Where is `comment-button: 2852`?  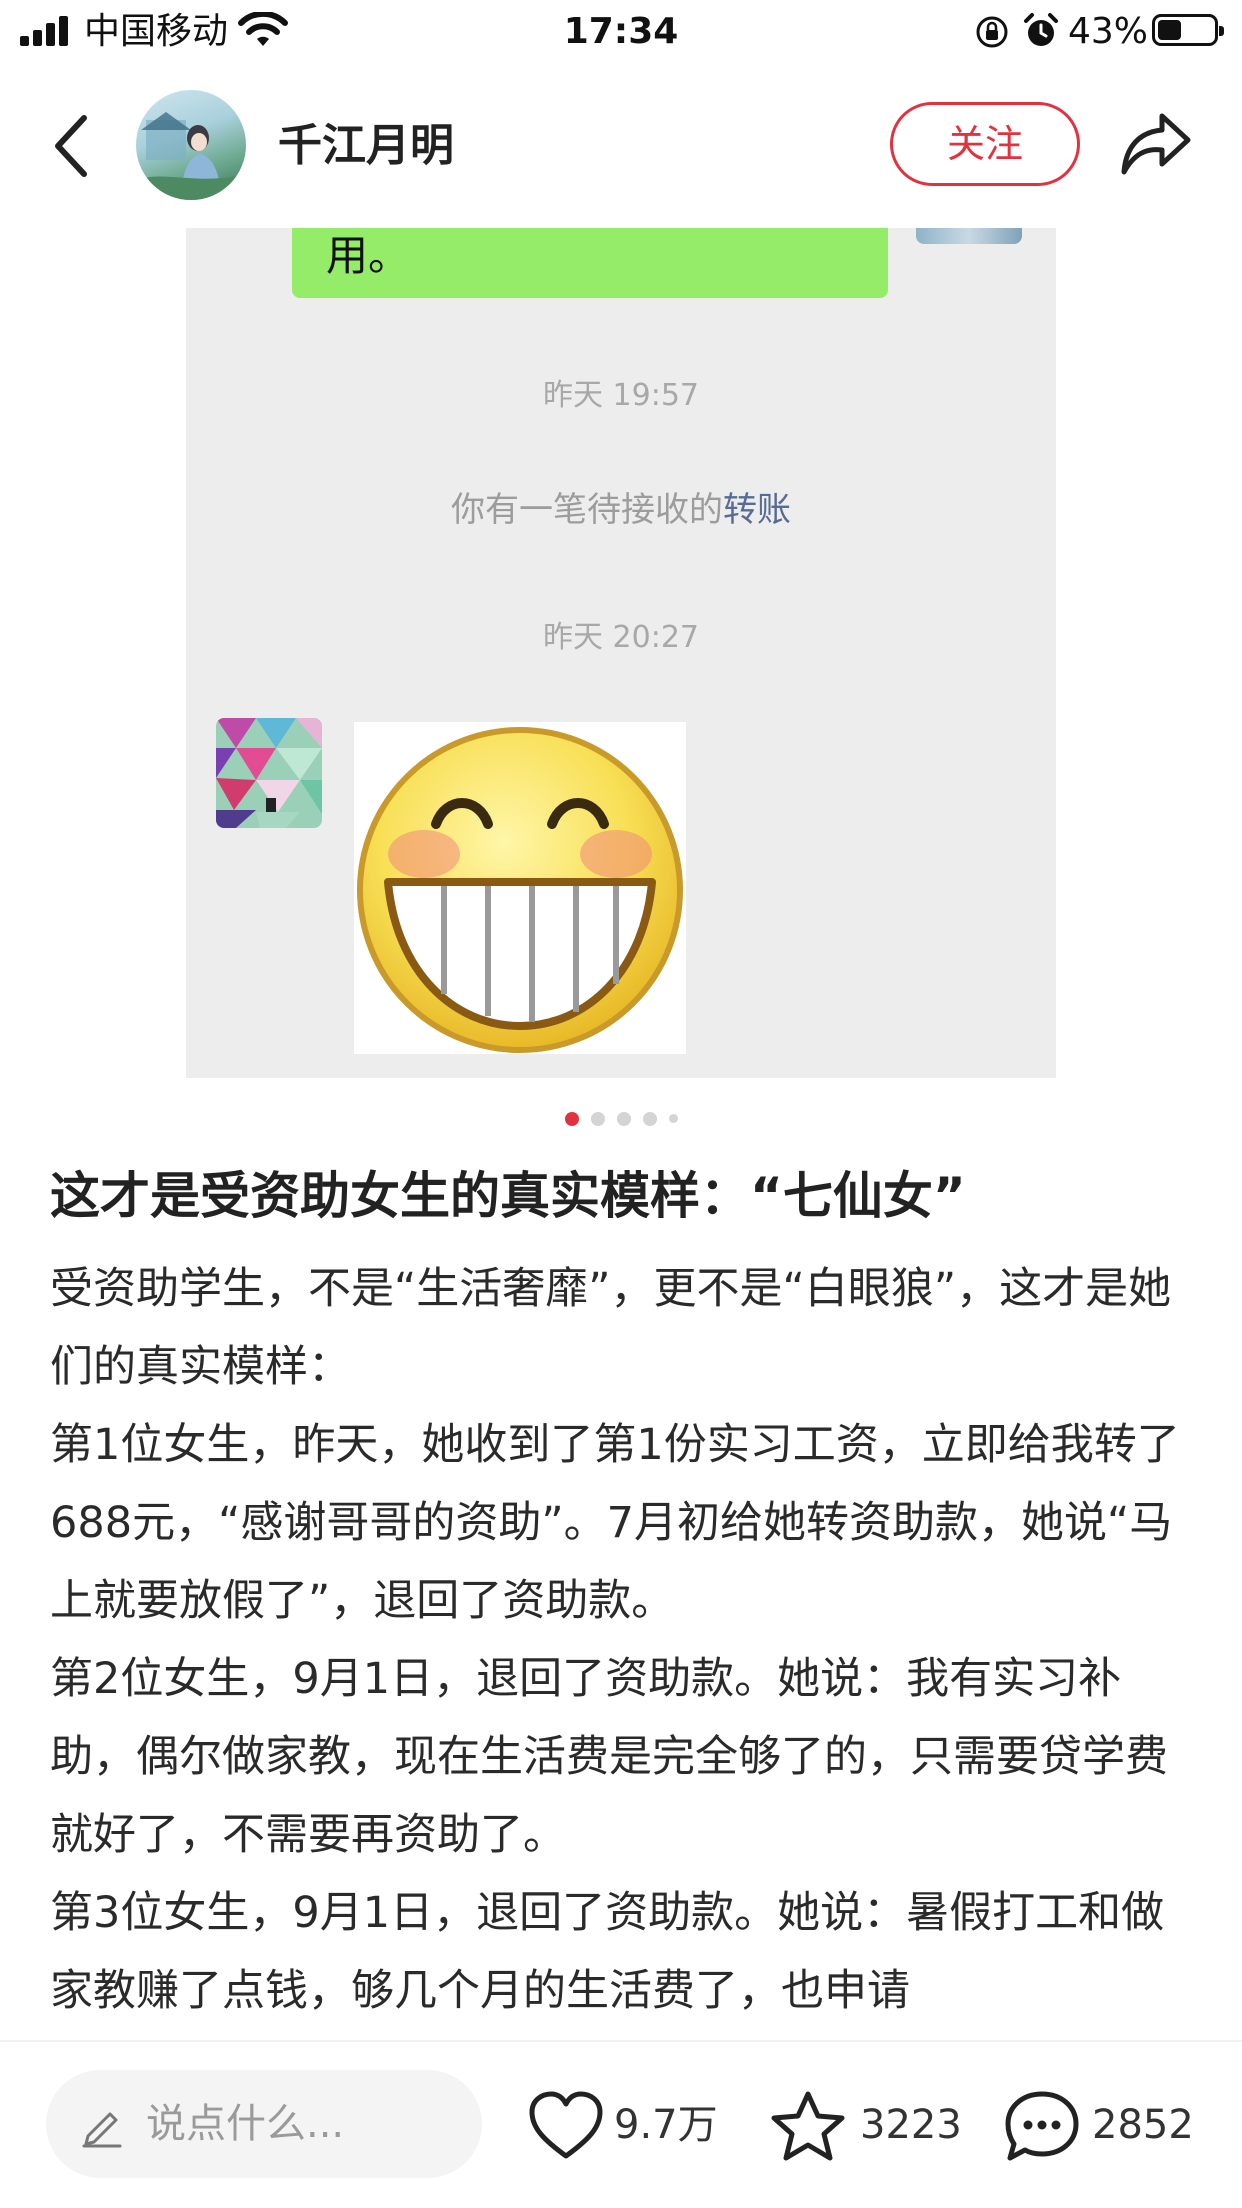 comment-button: 2852 is located at coordinates (1102, 2126).